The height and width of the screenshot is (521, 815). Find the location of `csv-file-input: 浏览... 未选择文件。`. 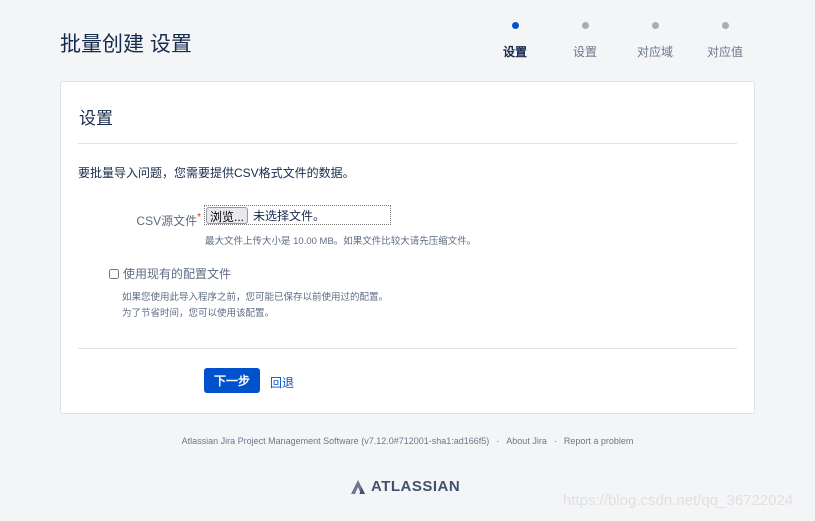

csv-file-input: 浏览... 未选择文件。 is located at coordinates (297, 215).